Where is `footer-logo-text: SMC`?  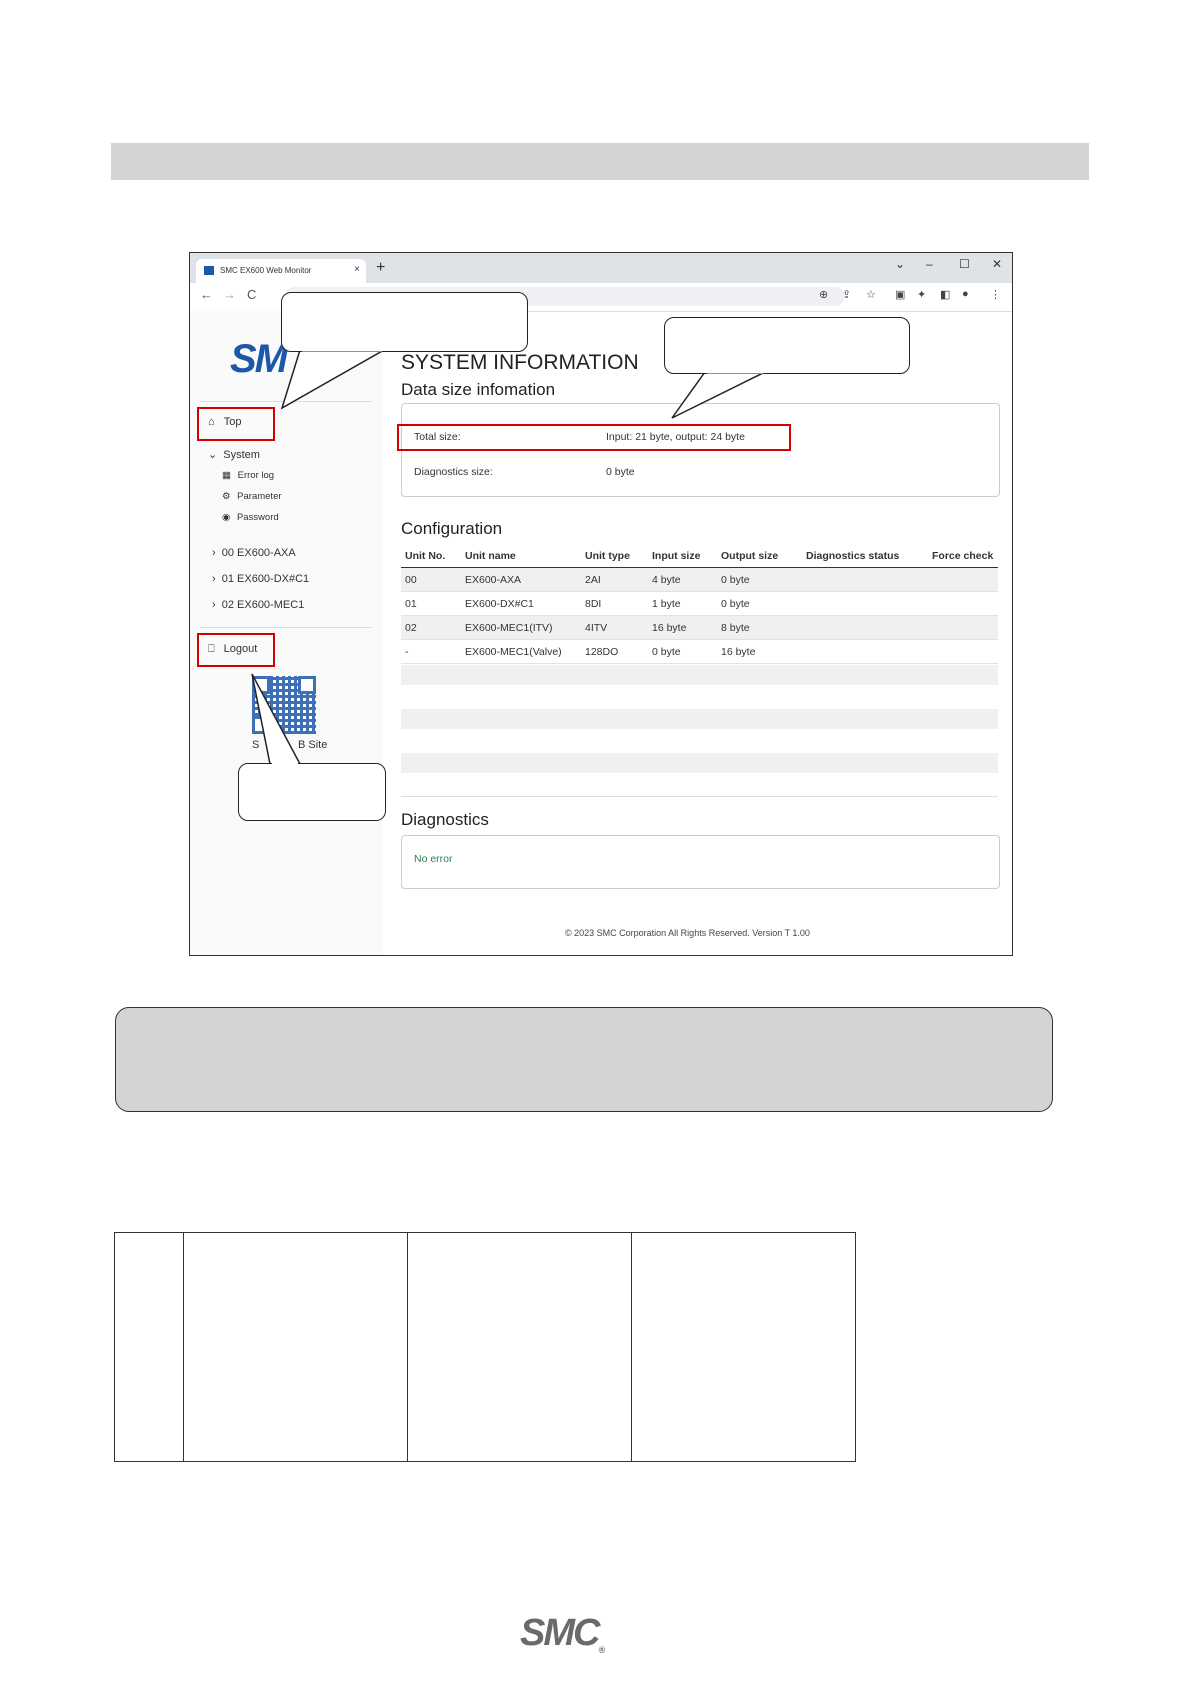
footer-logo-text: SMC is located at coordinates (560, 1633).